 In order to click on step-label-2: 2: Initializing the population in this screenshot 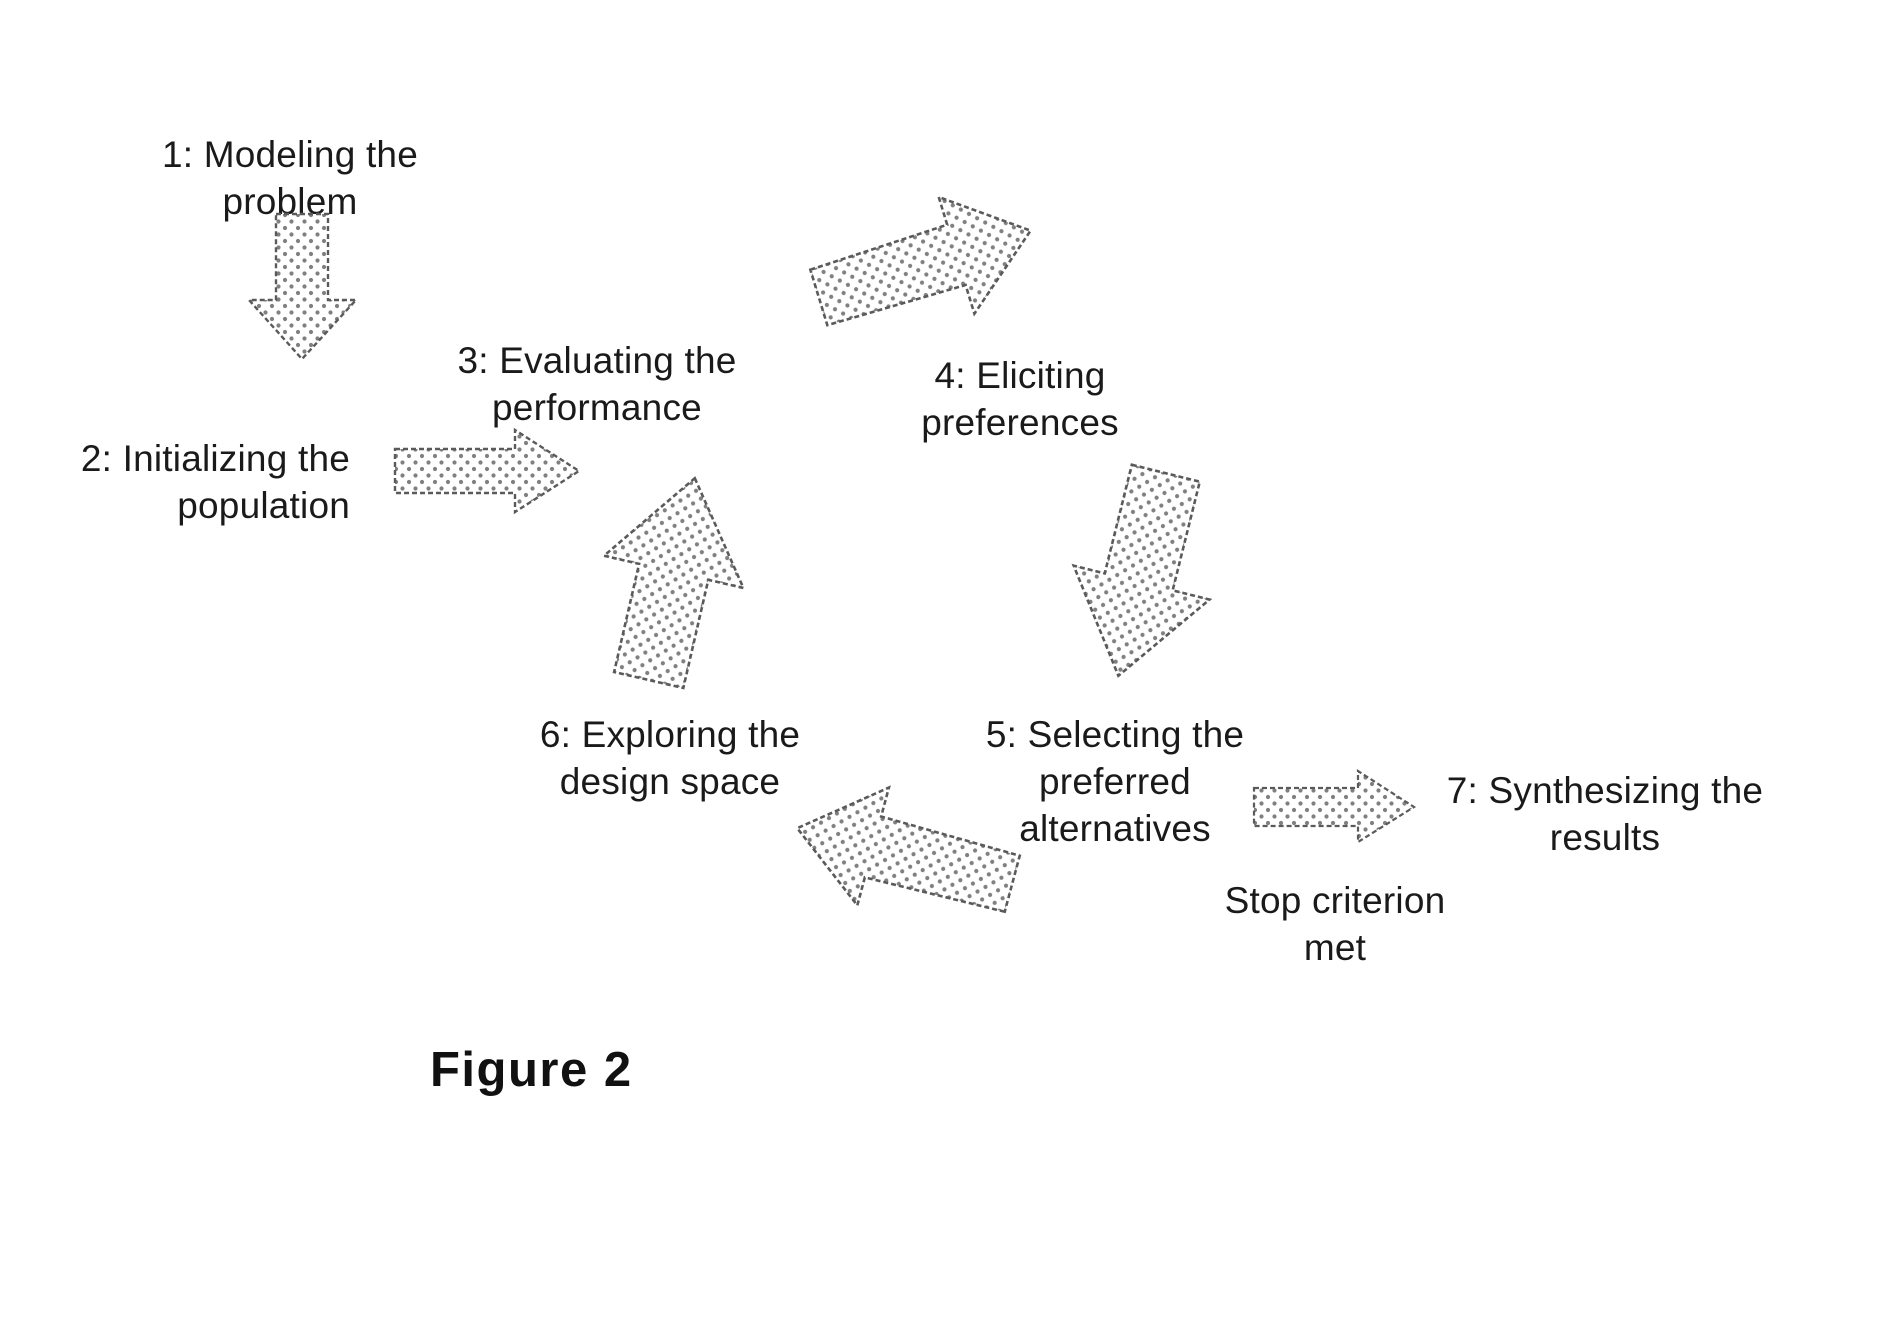, I will do `click(215, 482)`.